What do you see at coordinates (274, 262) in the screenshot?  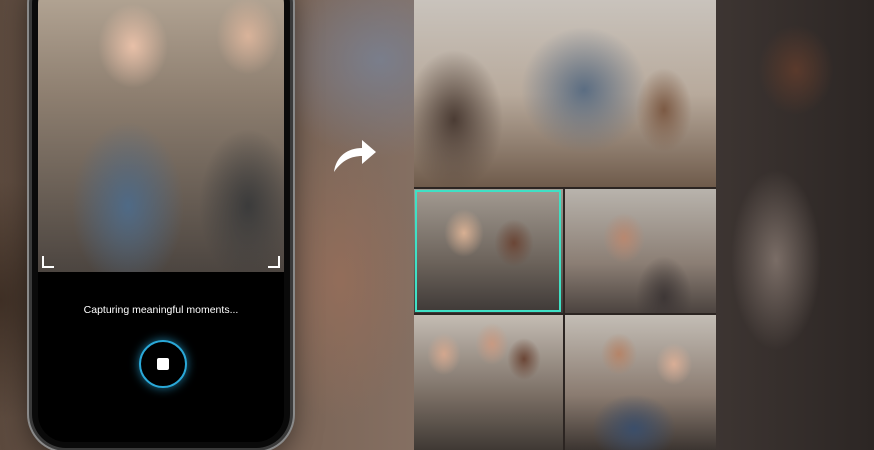 I see `viewfinder-corner-bottom-right` at bounding box center [274, 262].